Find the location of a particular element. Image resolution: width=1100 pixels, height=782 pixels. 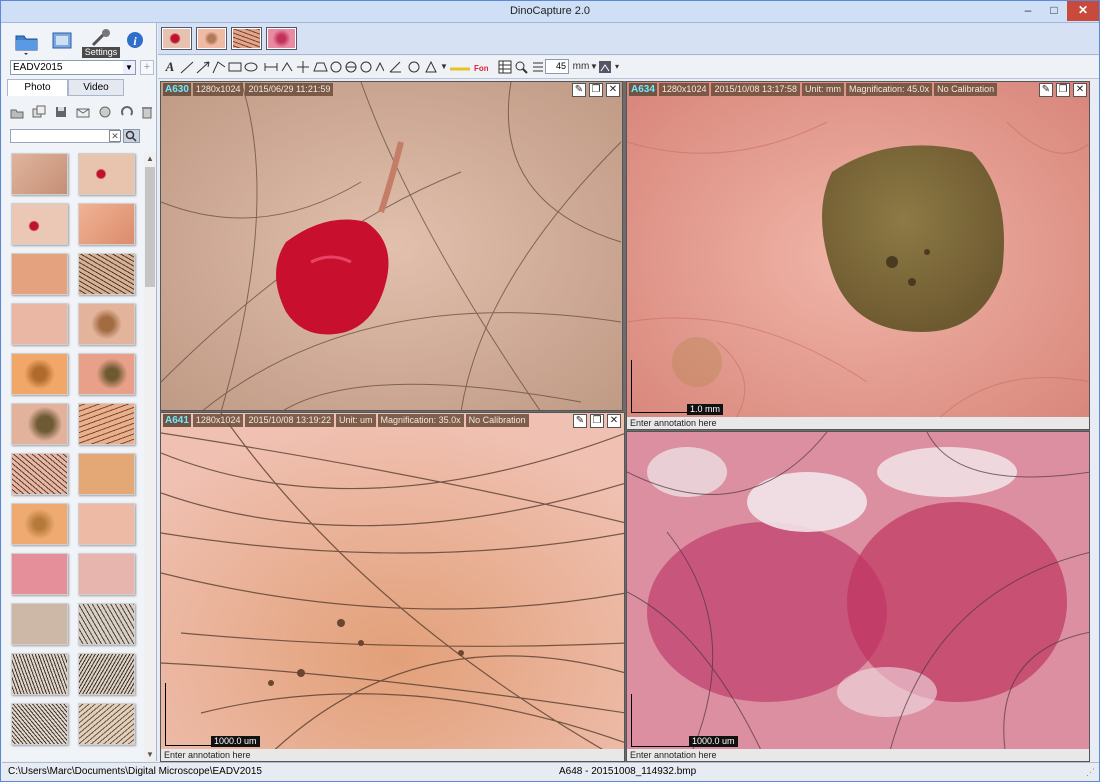

minimize-button: – is located at coordinates (1028, 11).